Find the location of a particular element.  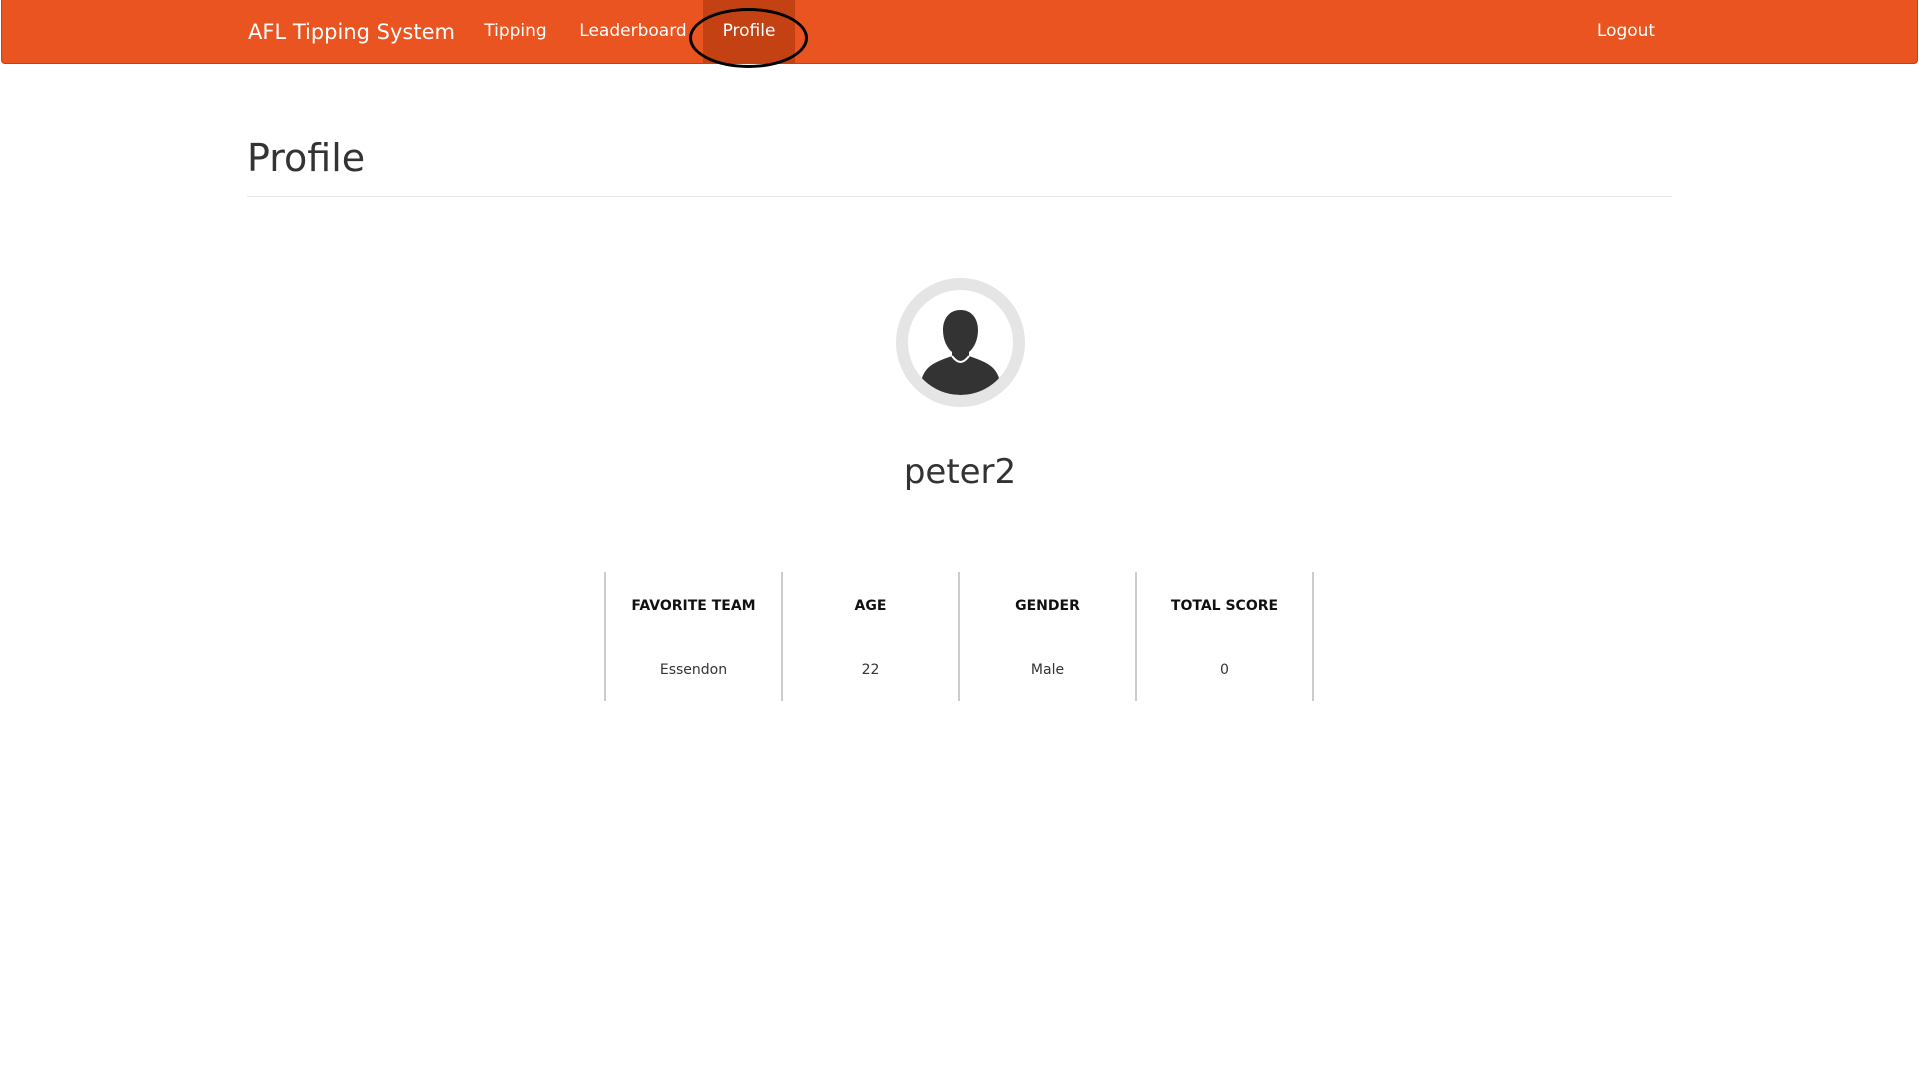

user-silhouette-icon is located at coordinates (960, 342).